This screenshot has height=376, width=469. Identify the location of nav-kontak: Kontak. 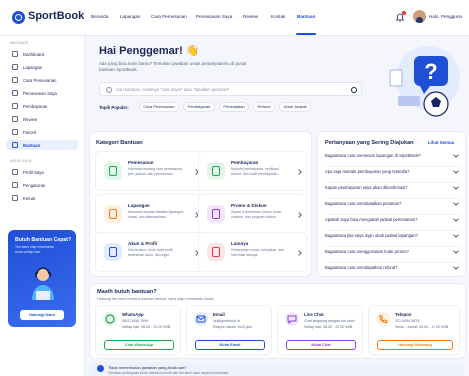
(278, 16).